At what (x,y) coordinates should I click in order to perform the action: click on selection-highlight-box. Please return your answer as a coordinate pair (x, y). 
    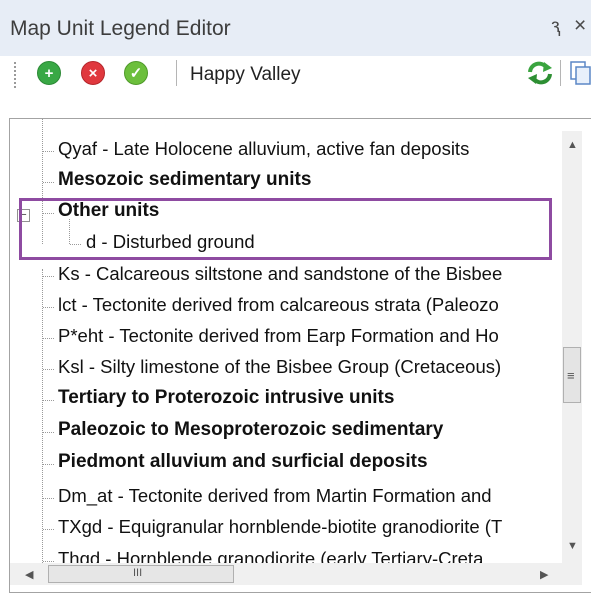
    Looking at the image, I should click on (285, 229).